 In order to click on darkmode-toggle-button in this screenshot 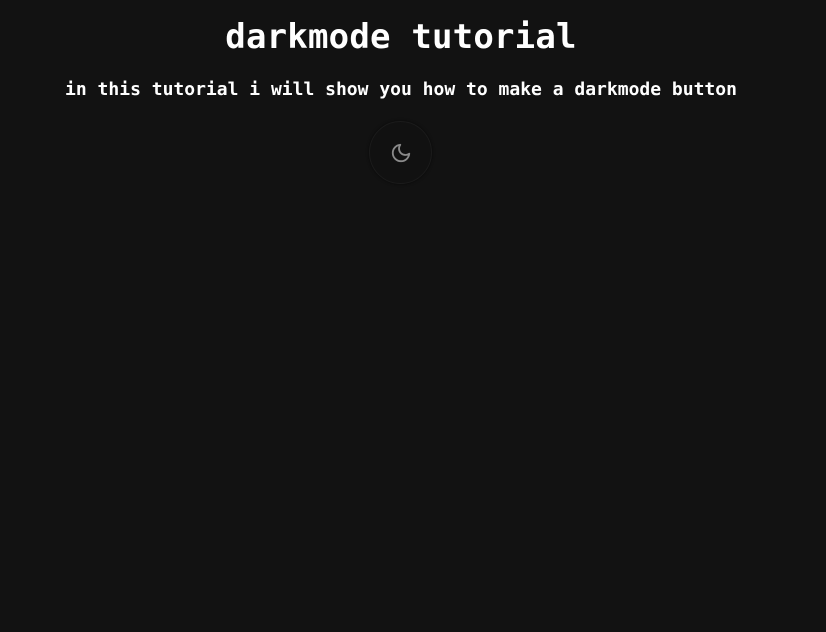, I will do `click(400, 152)`.